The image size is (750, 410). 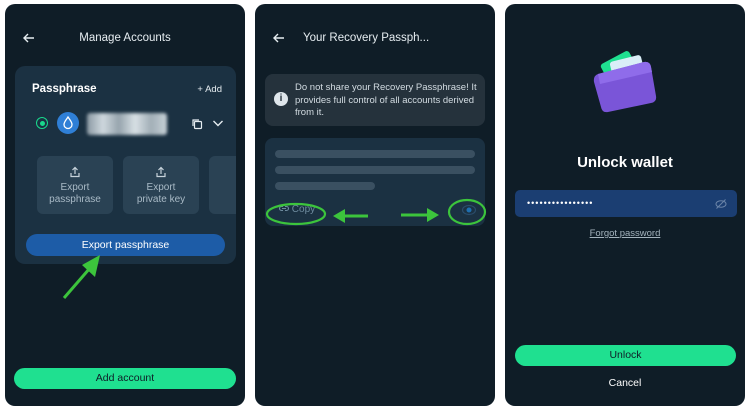 I want to click on forgot-password-link: Forgot password, so click(x=625, y=233).